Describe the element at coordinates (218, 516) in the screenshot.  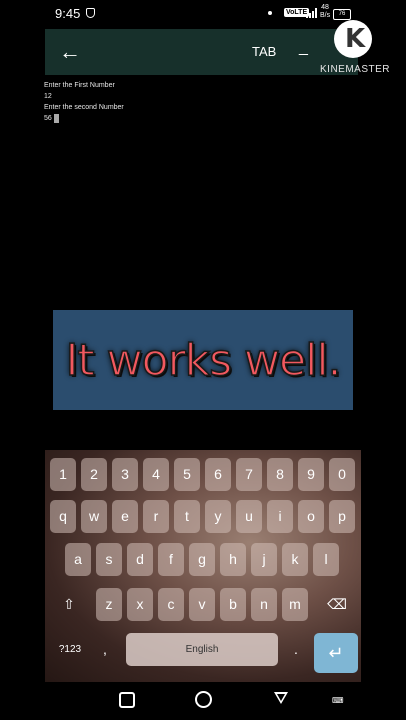
I see `key-y: y` at that location.